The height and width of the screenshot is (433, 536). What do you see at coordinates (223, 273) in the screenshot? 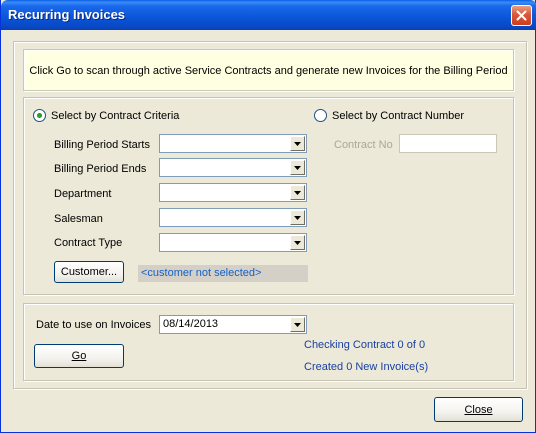
I see `customer-display: <customer not selected>` at bounding box center [223, 273].